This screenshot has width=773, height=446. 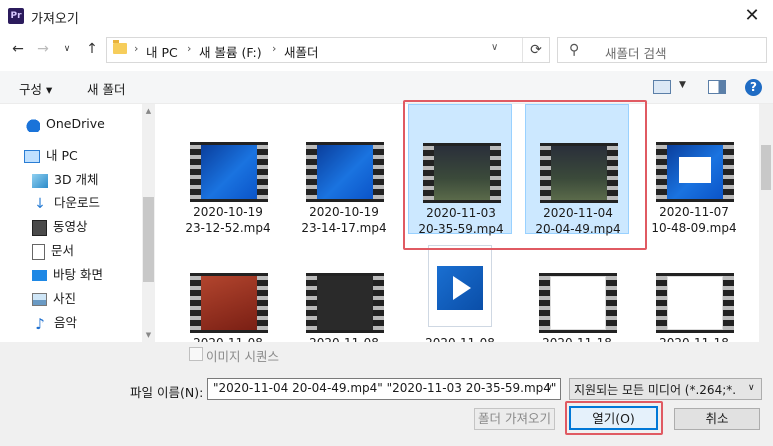 What do you see at coordinates (386, 16) in the screenshot?
I see `title-bar` at bounding box center [386, 16].